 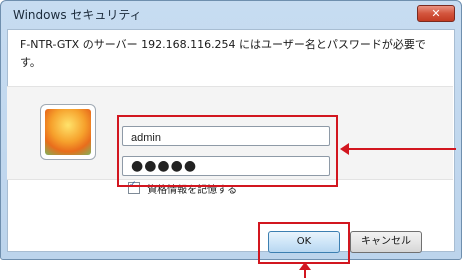 What do you see at coordinates (231, 14) in the screenshot?
I see `title-bar: Windows セキュリティ ✕` at bounding box center [231, 14].